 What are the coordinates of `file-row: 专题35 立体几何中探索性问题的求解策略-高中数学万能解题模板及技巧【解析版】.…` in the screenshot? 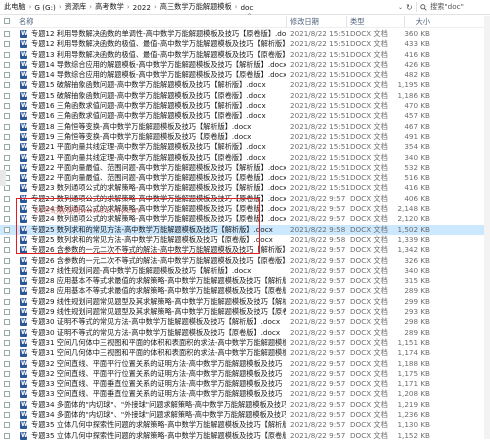 It's located at (245, 425).